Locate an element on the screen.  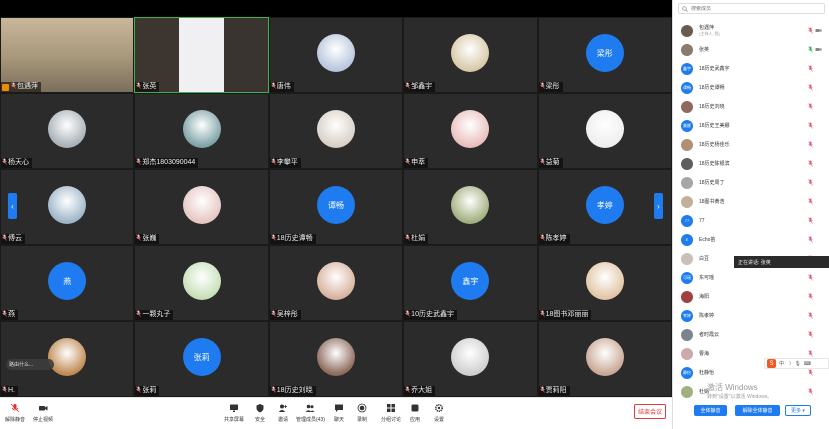
unmute-all-button: 解除全体静音 is located at coordinates (757, 410).